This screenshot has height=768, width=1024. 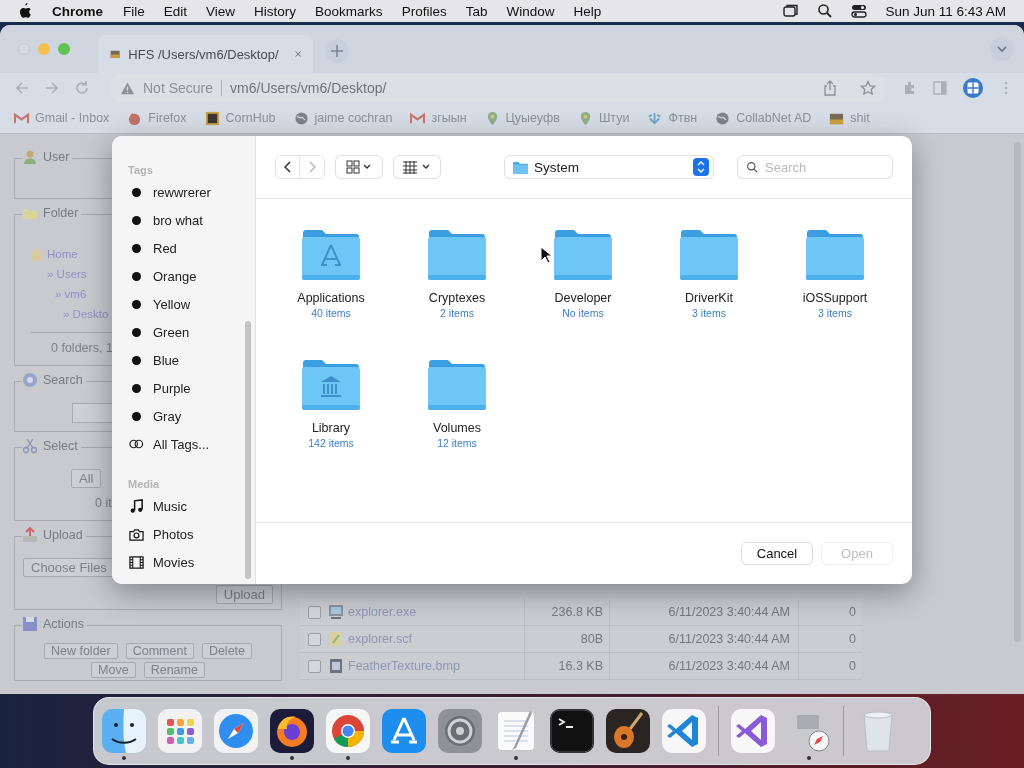 What do you see at coordinates (1002, 49) in the screenshot?
I see `tab-search-icon` at bounding box center [1002, 49].